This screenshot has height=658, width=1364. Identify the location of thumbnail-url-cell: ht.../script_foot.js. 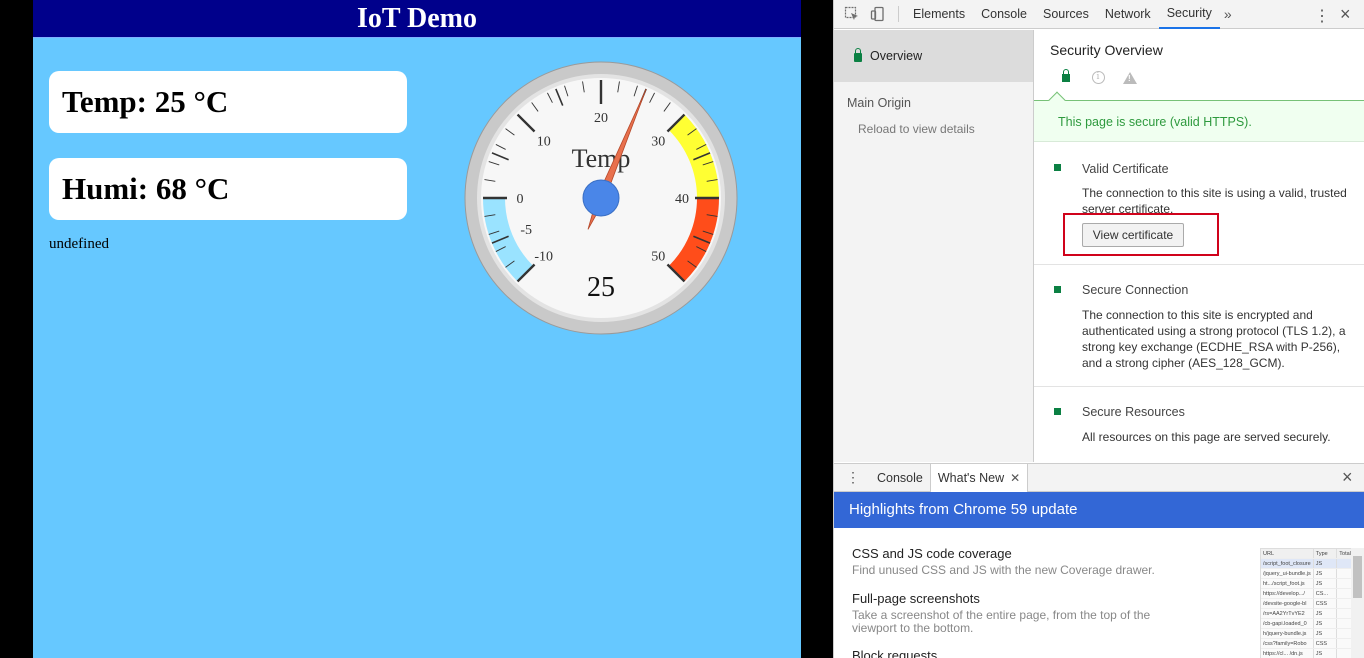
(1287, 583).